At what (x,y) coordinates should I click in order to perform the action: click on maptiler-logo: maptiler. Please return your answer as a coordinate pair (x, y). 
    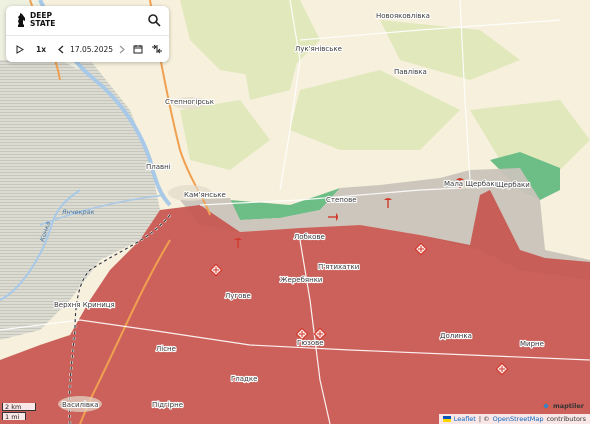
    Looking at the image, I should click on (562, 406).